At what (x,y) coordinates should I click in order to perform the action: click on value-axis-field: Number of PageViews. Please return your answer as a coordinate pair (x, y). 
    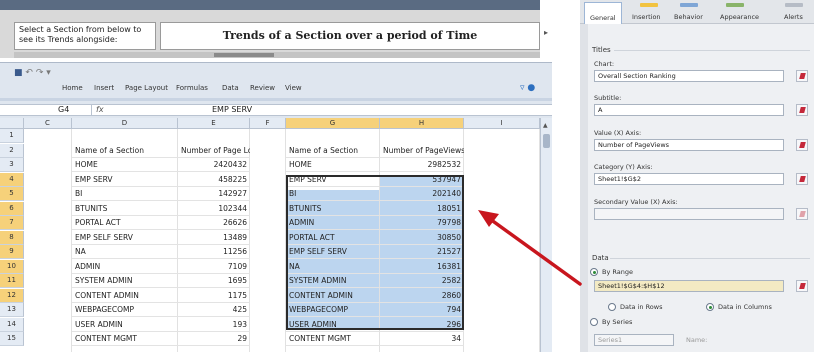
    Looking at the image, I should click on (689, 145).